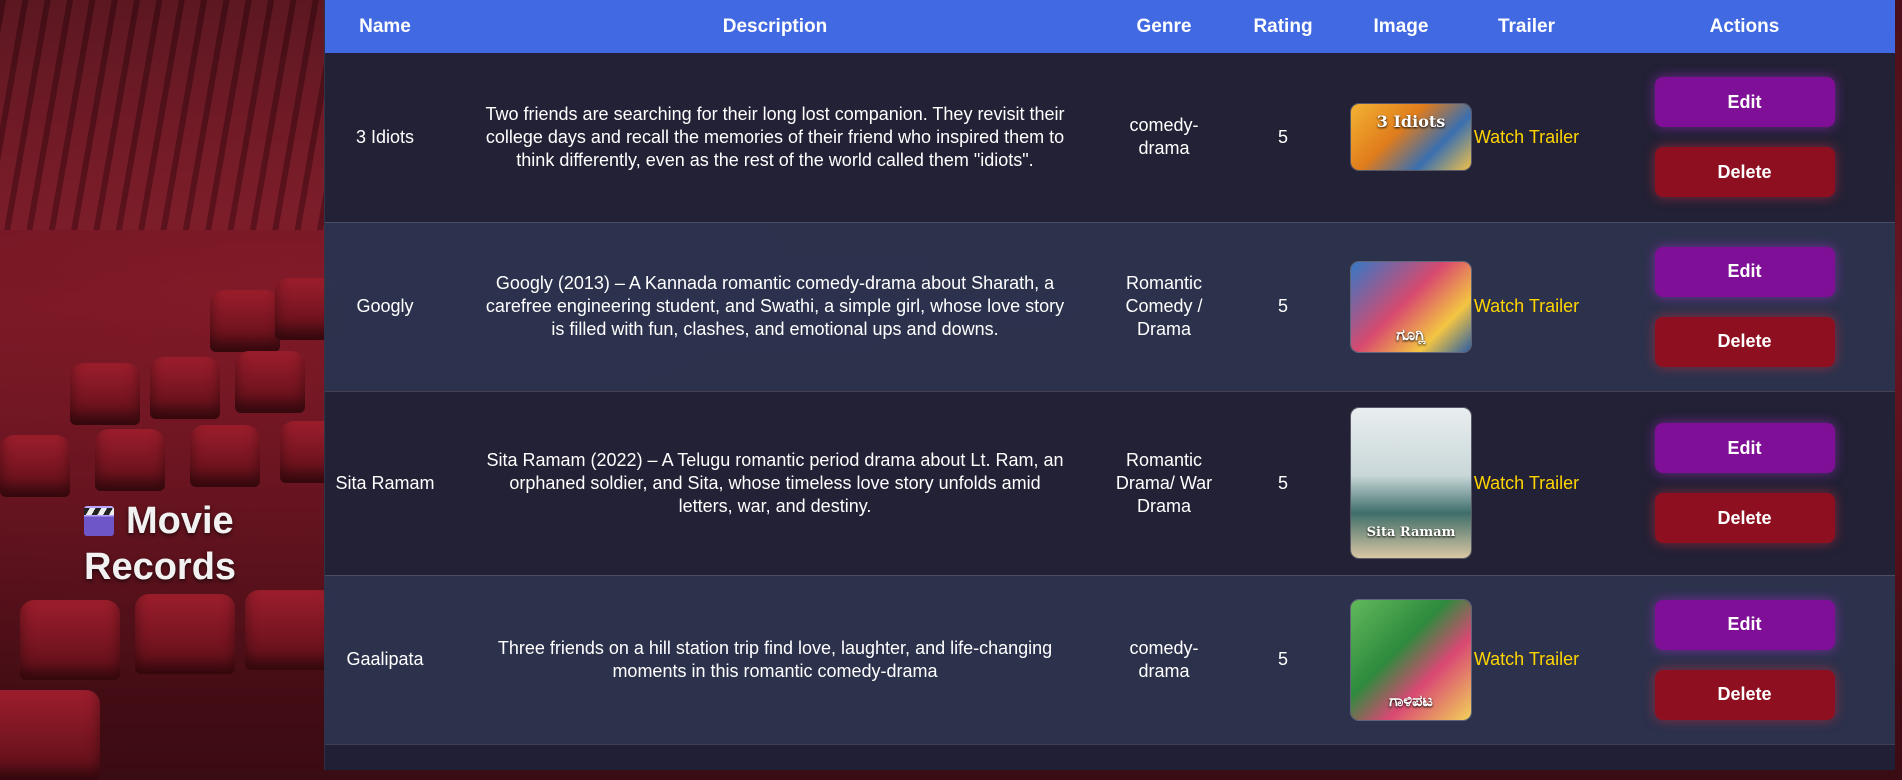 This screenshot has height=780, width=1902. Describe the element at coordinates (385, 660) in the screenshot. I see `movie-name: Gaalipata` at that location.